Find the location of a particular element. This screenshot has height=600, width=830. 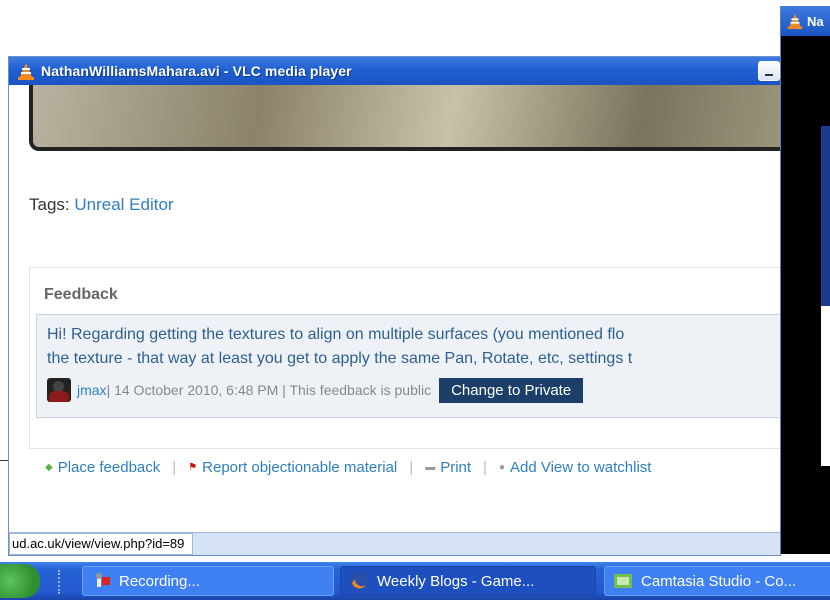

report-link: Report objectionable material is located at coordinates (299, 467).